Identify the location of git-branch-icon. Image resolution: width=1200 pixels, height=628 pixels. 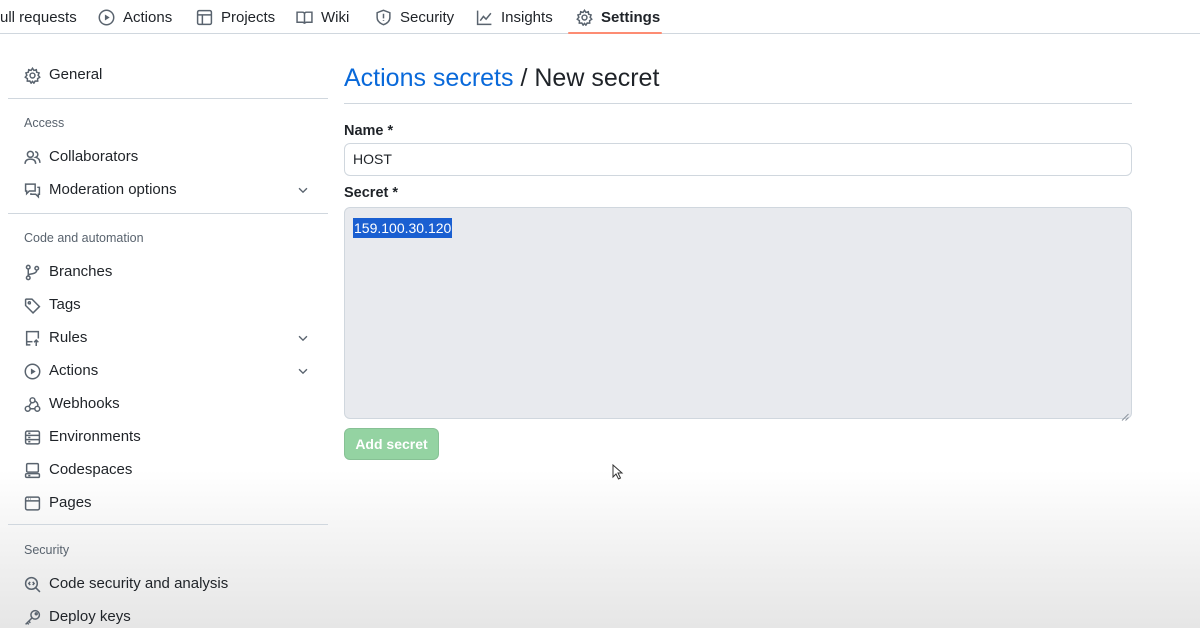
(32, 272).